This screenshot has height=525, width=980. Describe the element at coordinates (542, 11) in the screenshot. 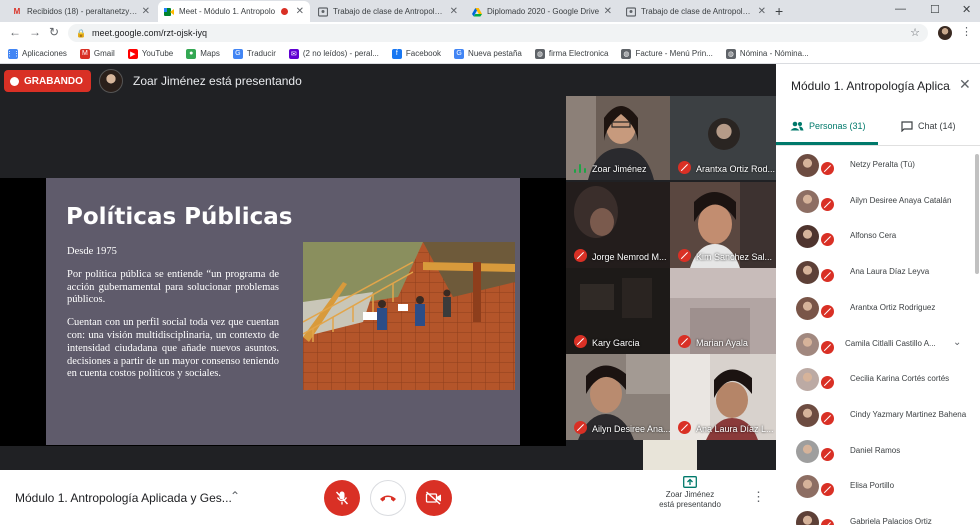

I see `browser-tab-drive: Diplomado 2020 - Google Drive ✕` at that location.